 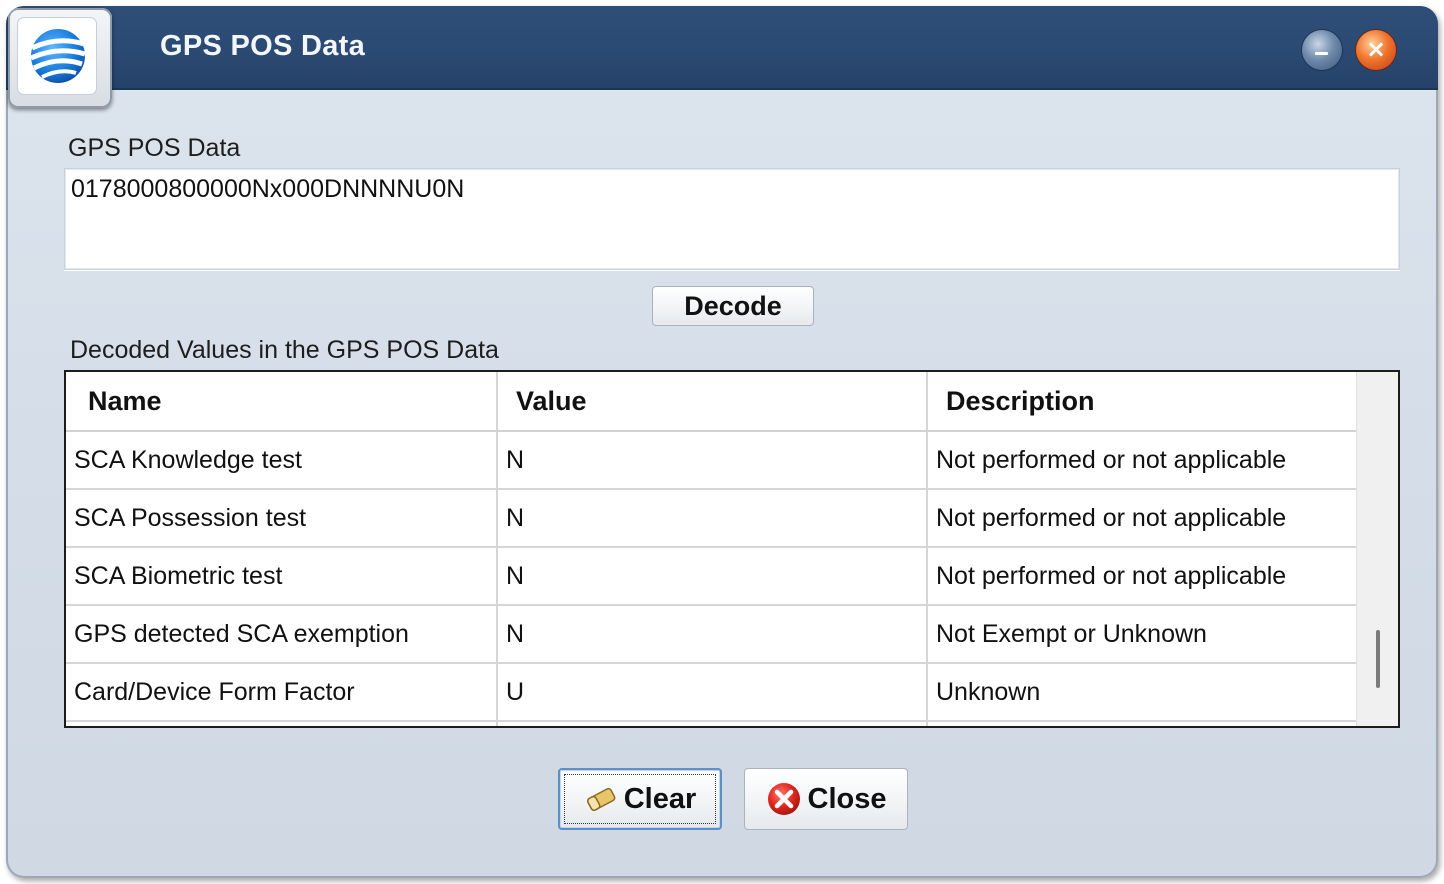 What do you see at coordinates (284, 350) in the screenshot?
I see `decoded-values-label: Decoded Values in the GPS POS Data` at bounding box center [284, 350].